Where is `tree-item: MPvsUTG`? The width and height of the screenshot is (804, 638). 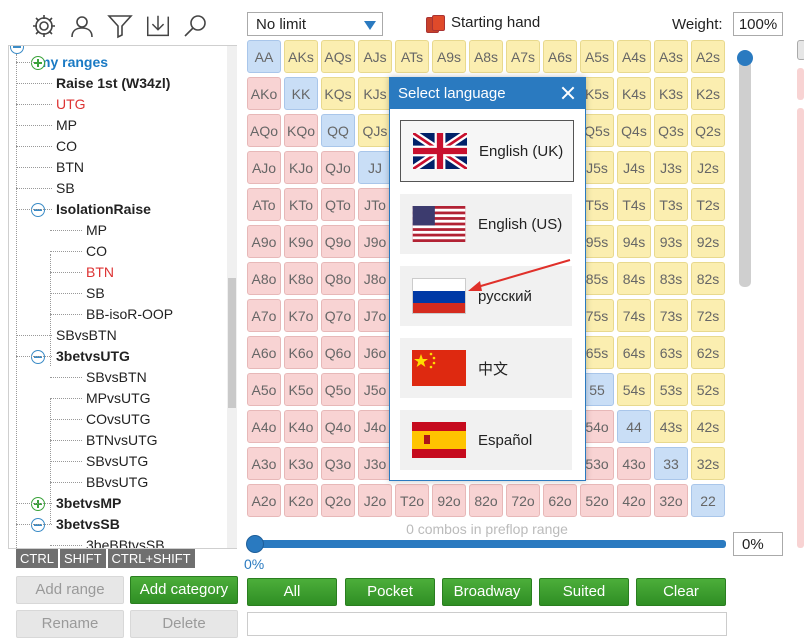 tree-item: MPvsUTG is located at coordinates (118, 398).